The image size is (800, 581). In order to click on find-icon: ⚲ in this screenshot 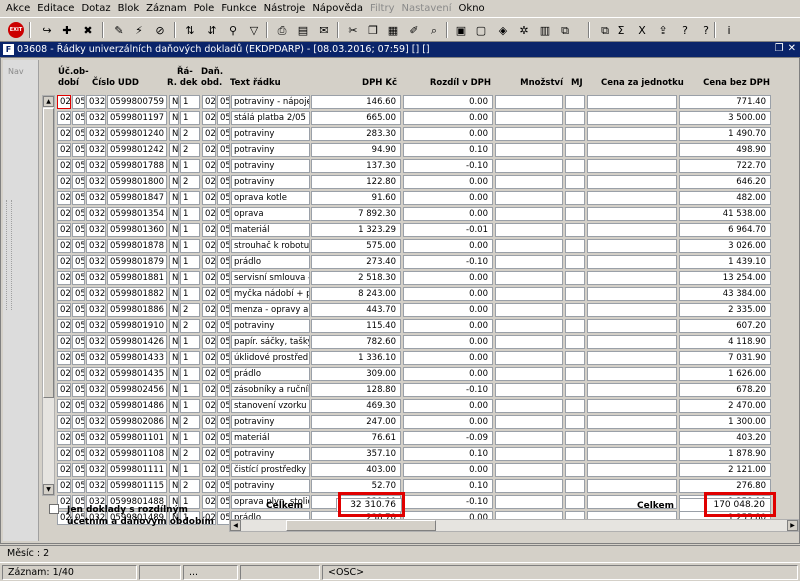, I will do `click(233, 30)`.